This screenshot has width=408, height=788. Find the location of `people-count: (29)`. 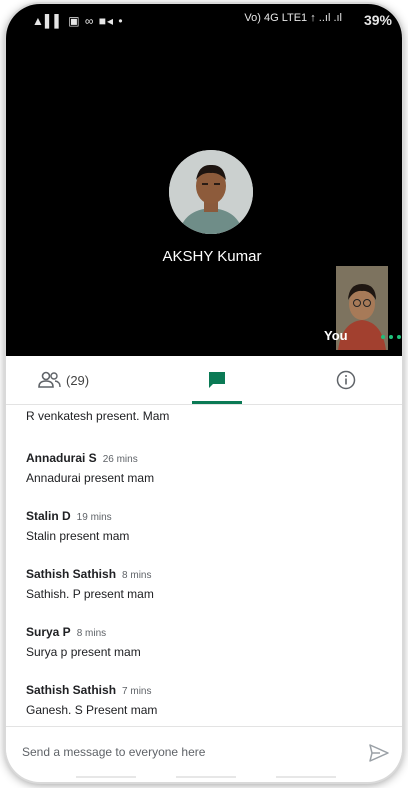

people-count: (29) is located at coordinates (78, 380).